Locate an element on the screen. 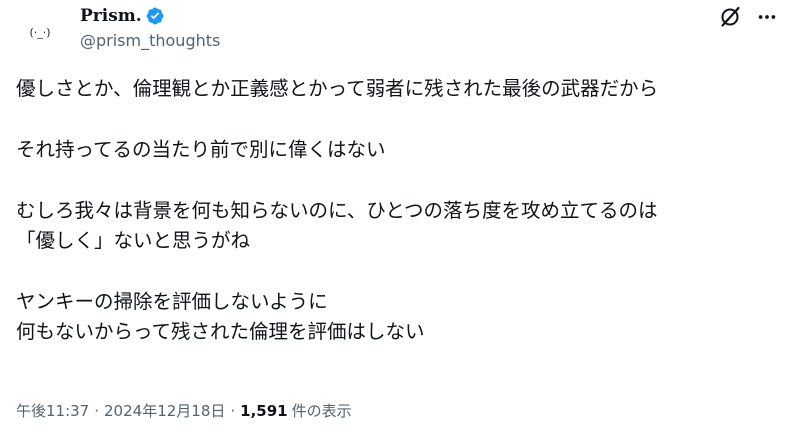 The image size is (797, 447). tweet-line: 優しさとか、倫理観とか正義感とかって弱者に残された最後の武器だから is located at coordinates (337, 88).